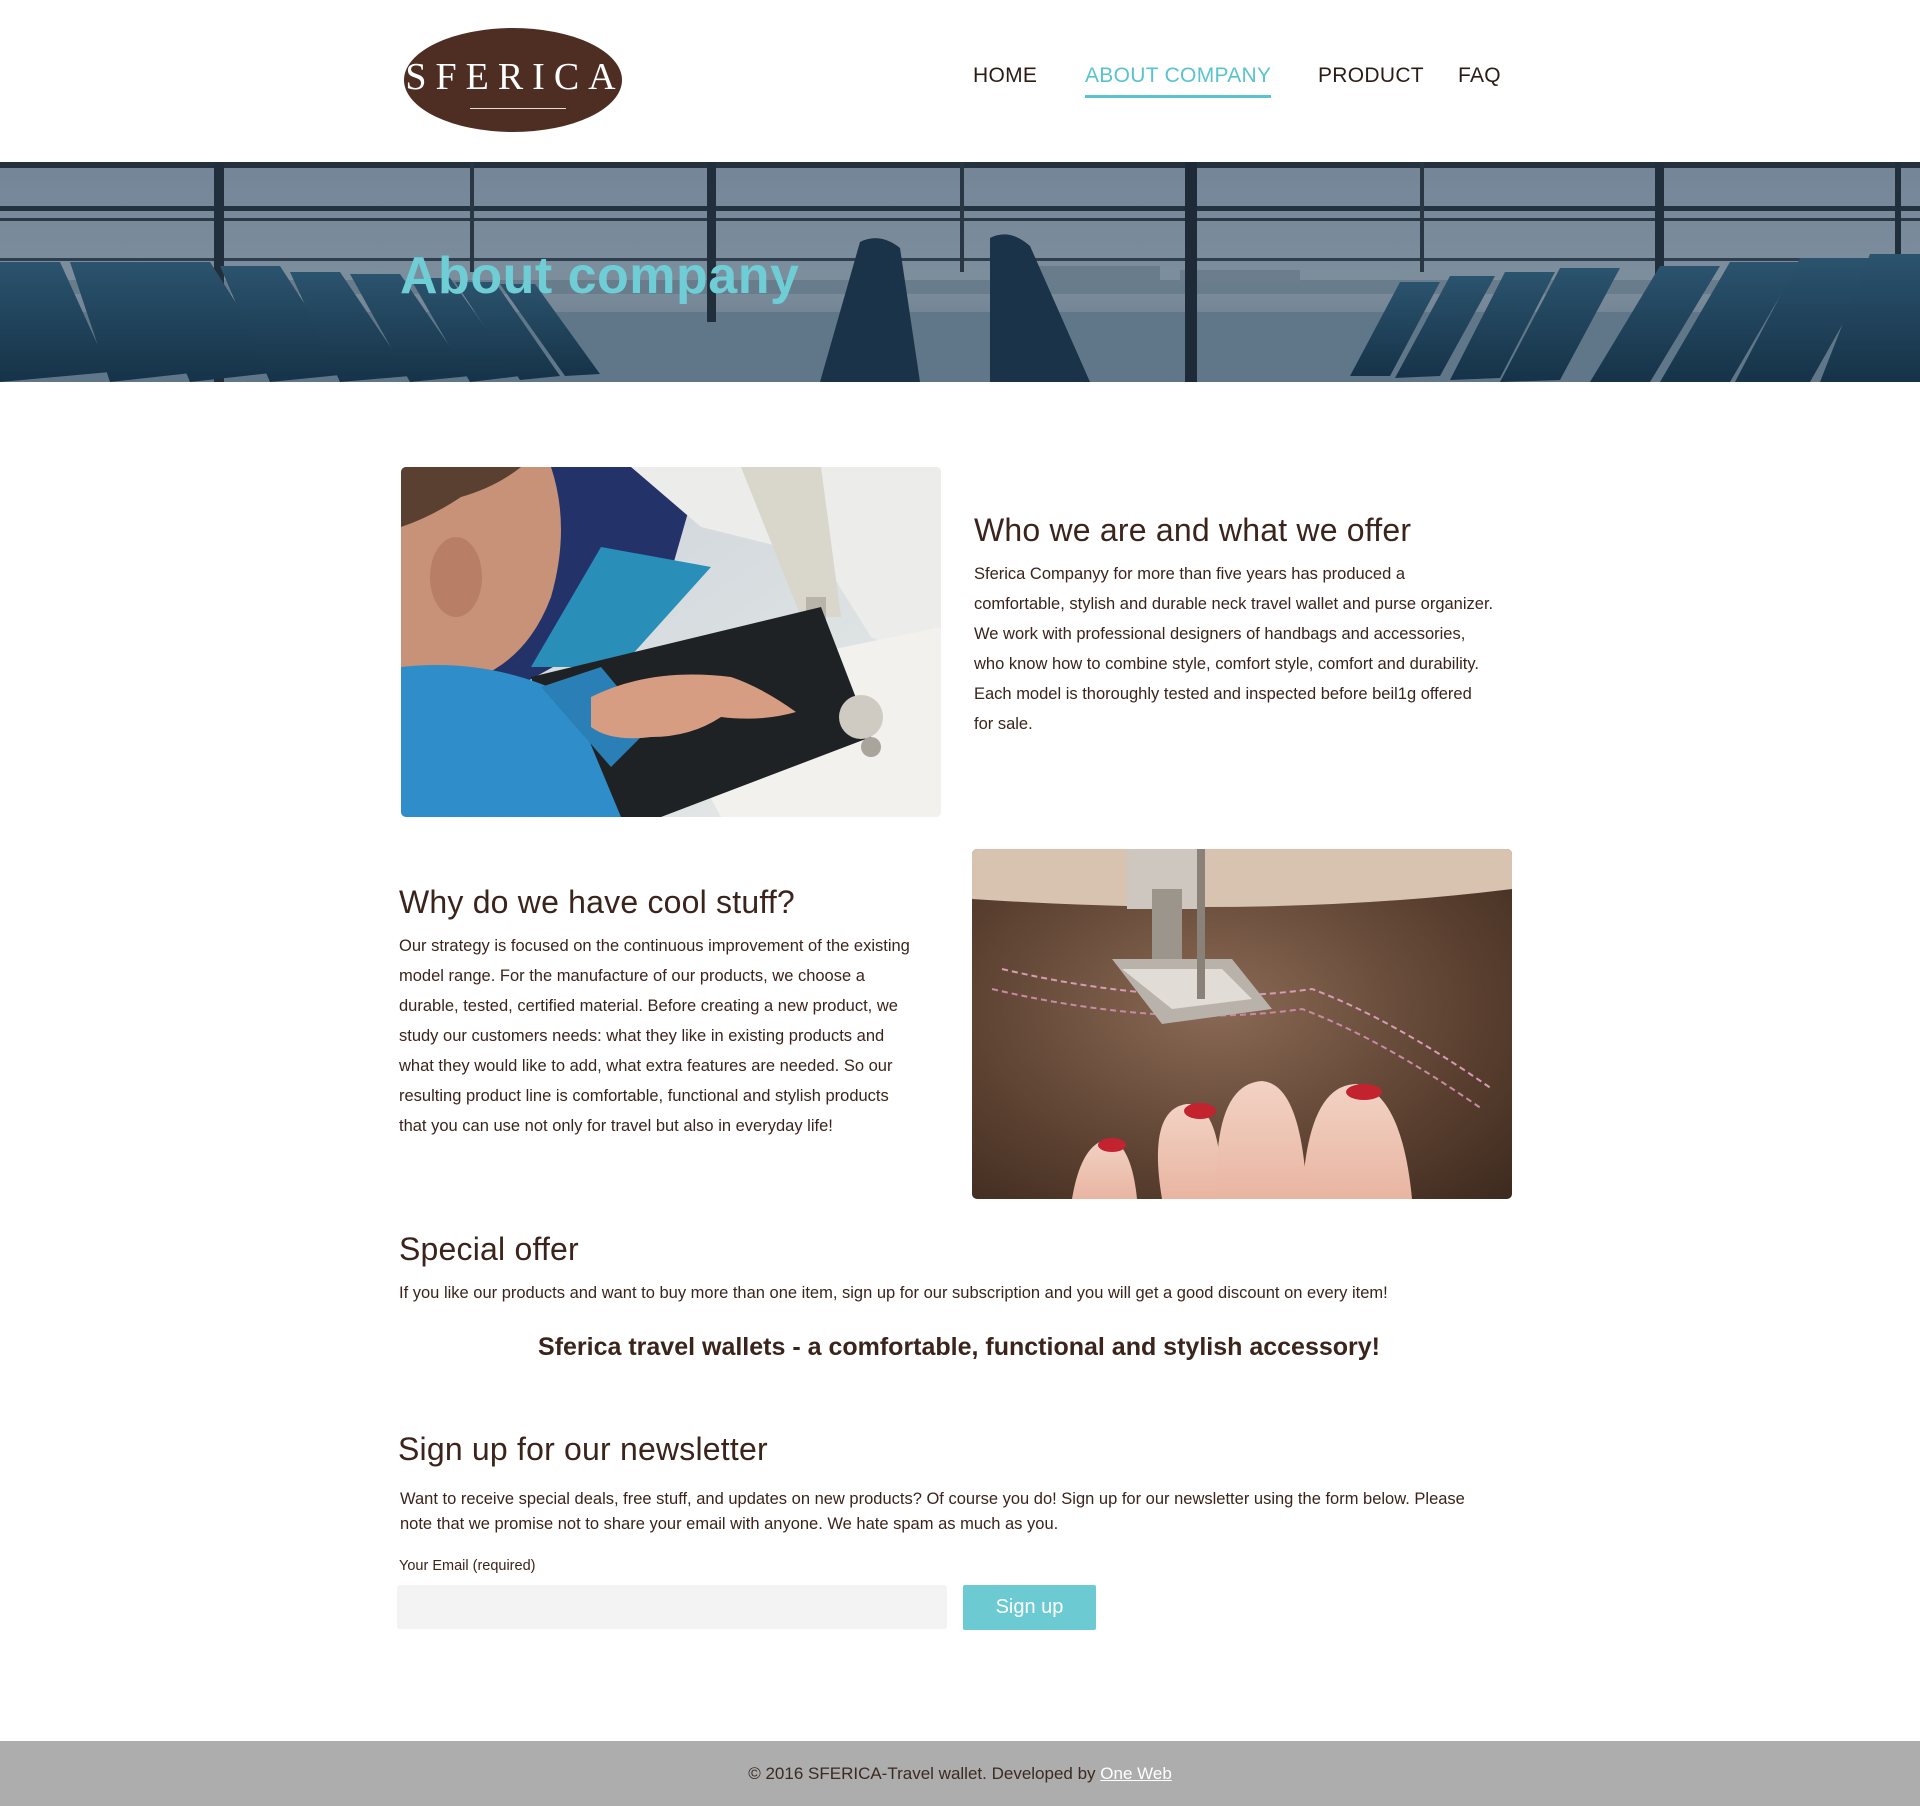  I want to click on special-offer-heading: Special offer, so click(489, 1249).